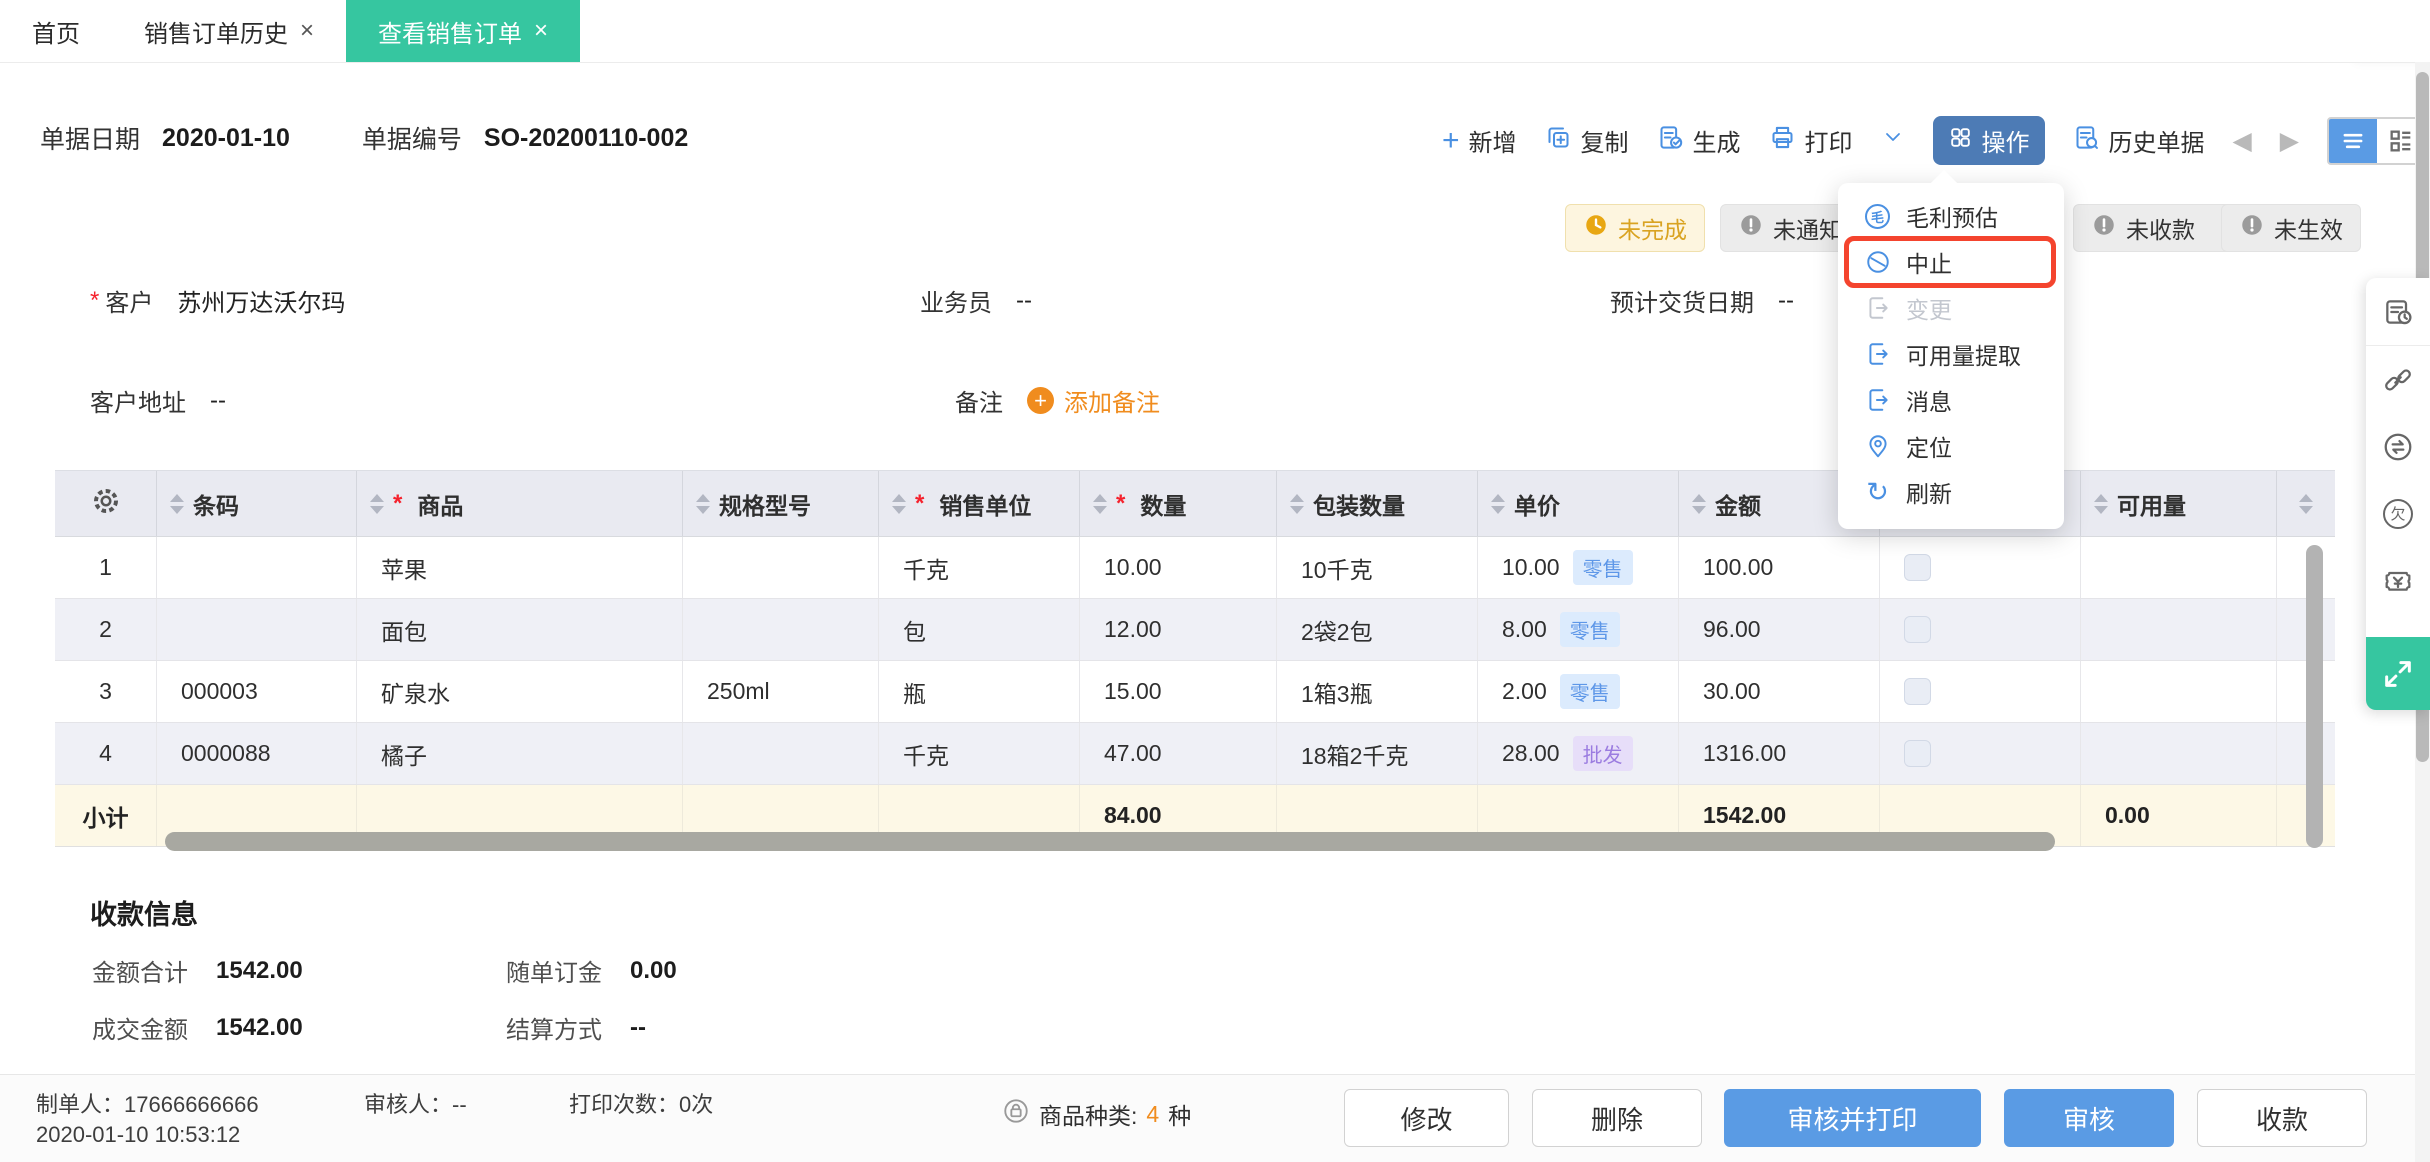  I want to click on customer-address-value: --, so click(218, 401).